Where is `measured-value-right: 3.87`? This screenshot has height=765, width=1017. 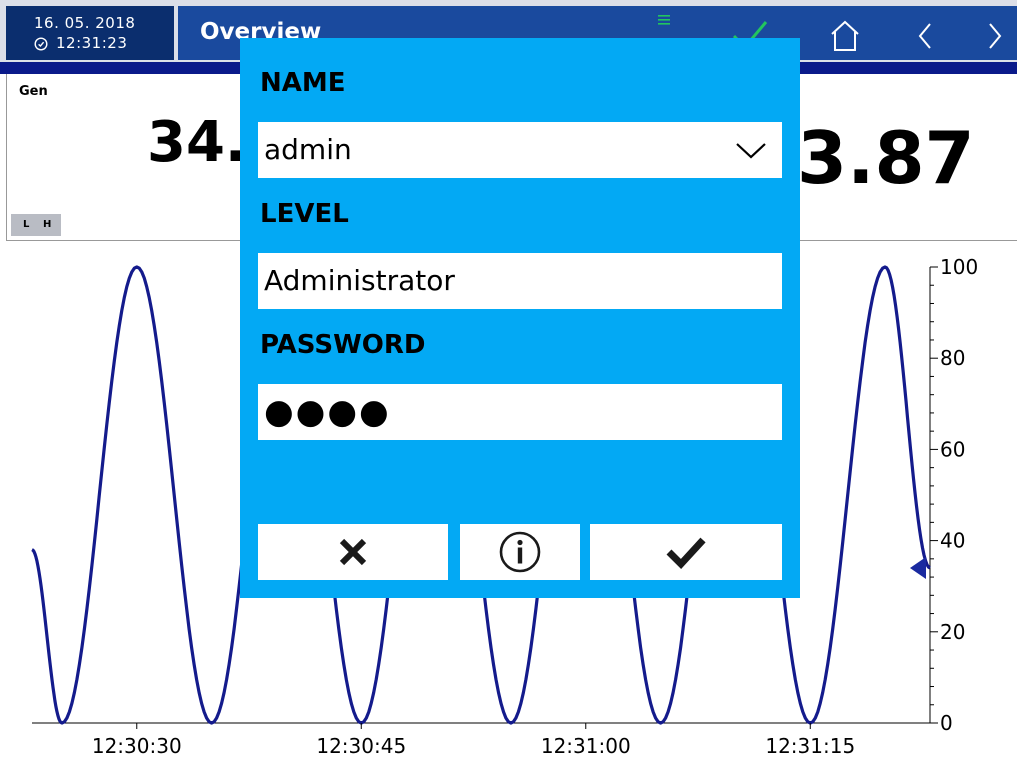 measured-value-right: 3.87 is located at coordinates (886, 158).